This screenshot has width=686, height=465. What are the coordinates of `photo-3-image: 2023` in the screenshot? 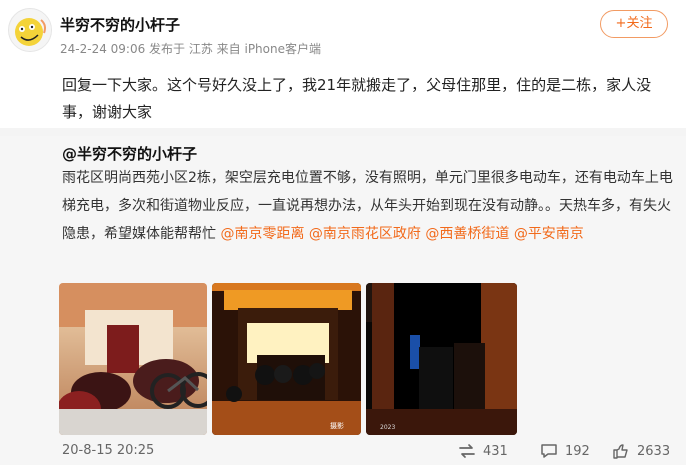 It's located at (441, 359).